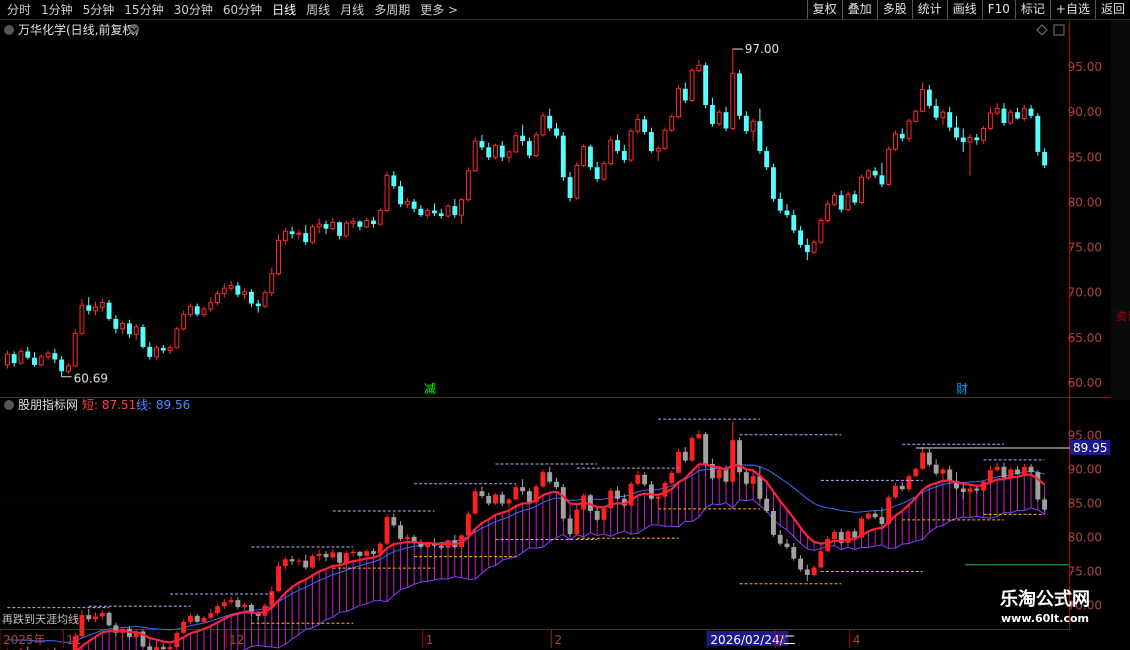 The image size is (1130, 650). What do you see at coordinates (318, 10) in the screenshot?
I see `tab-7: 周线` at bounding box center [318, 10].